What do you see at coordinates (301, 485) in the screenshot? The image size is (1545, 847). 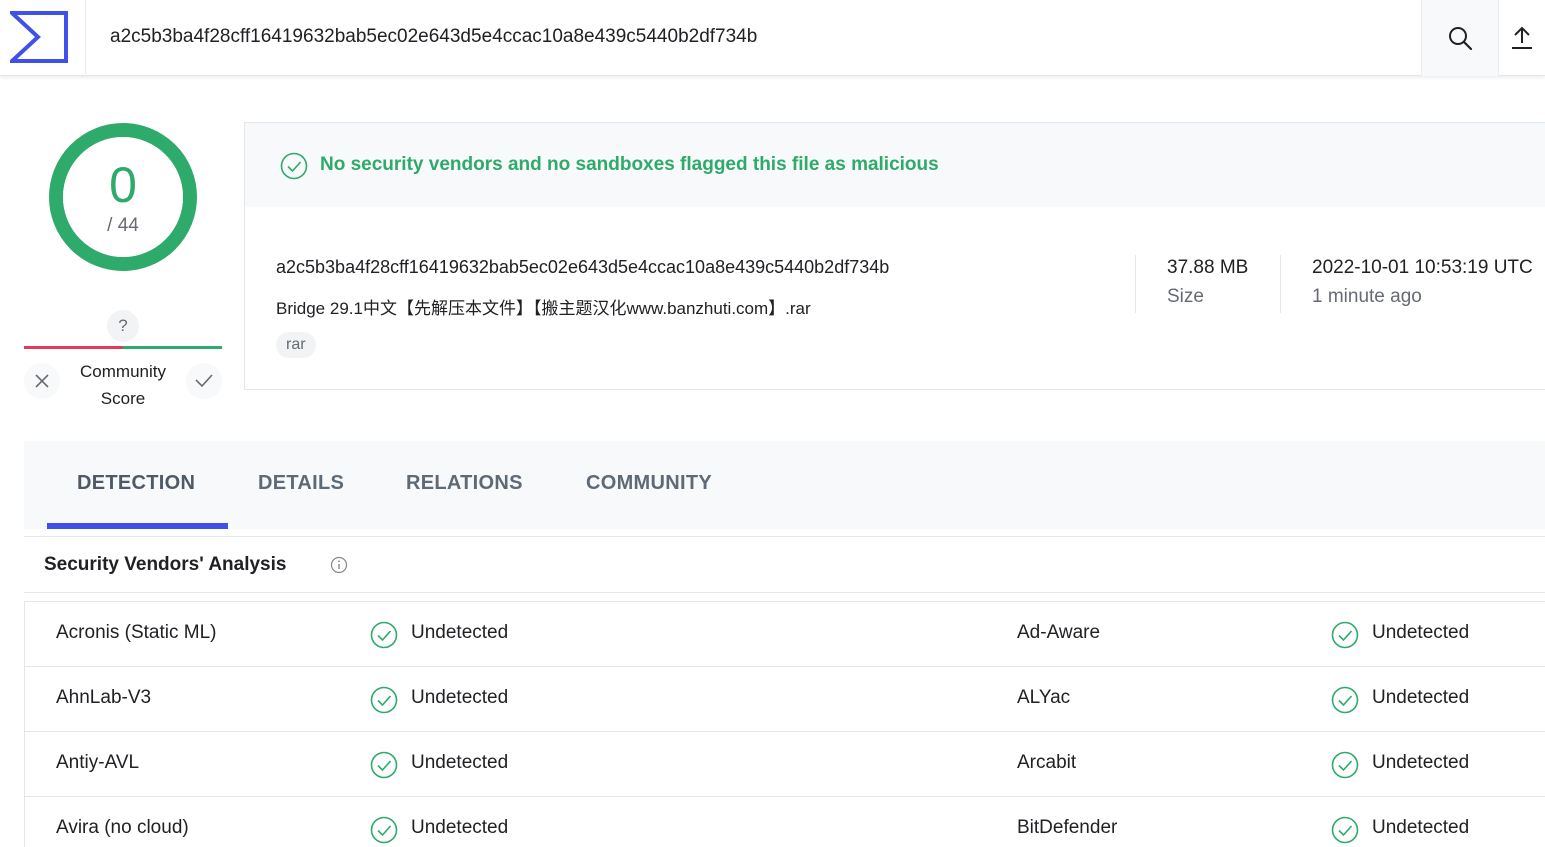 I see `tab-details: DETAILS` at bounding box center [301, 485].